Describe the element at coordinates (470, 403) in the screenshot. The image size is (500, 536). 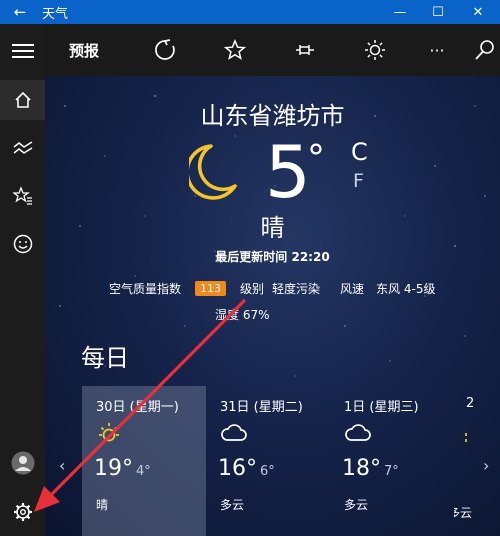
I see `day-name: 2` at that location.